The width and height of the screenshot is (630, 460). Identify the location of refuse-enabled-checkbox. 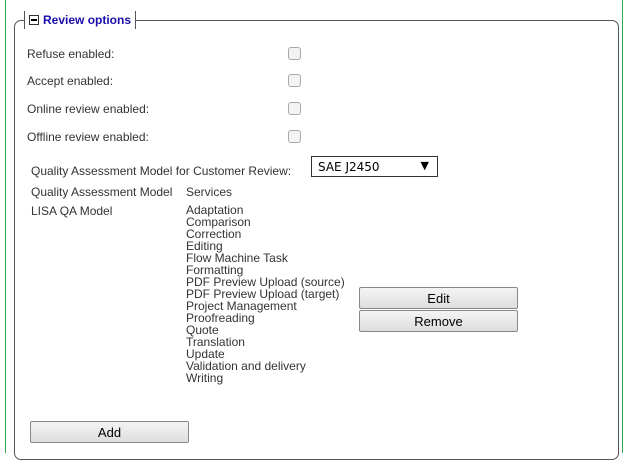
(294, 53).